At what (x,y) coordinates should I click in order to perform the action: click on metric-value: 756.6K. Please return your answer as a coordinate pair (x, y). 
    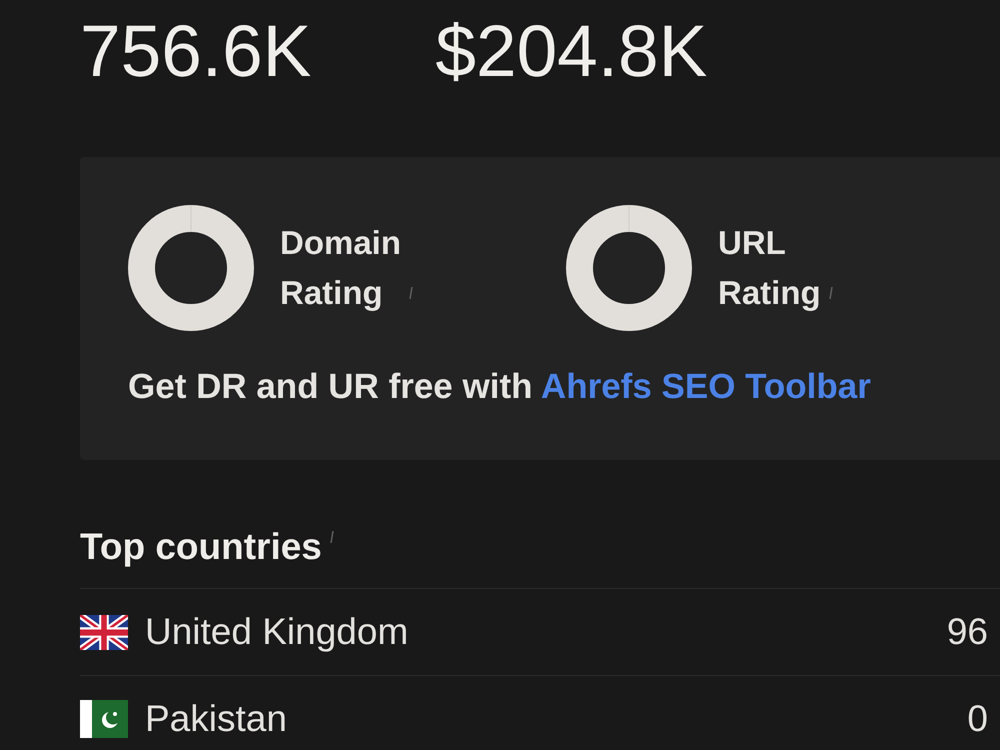
    Looking at the image, I should click on (196, 51).